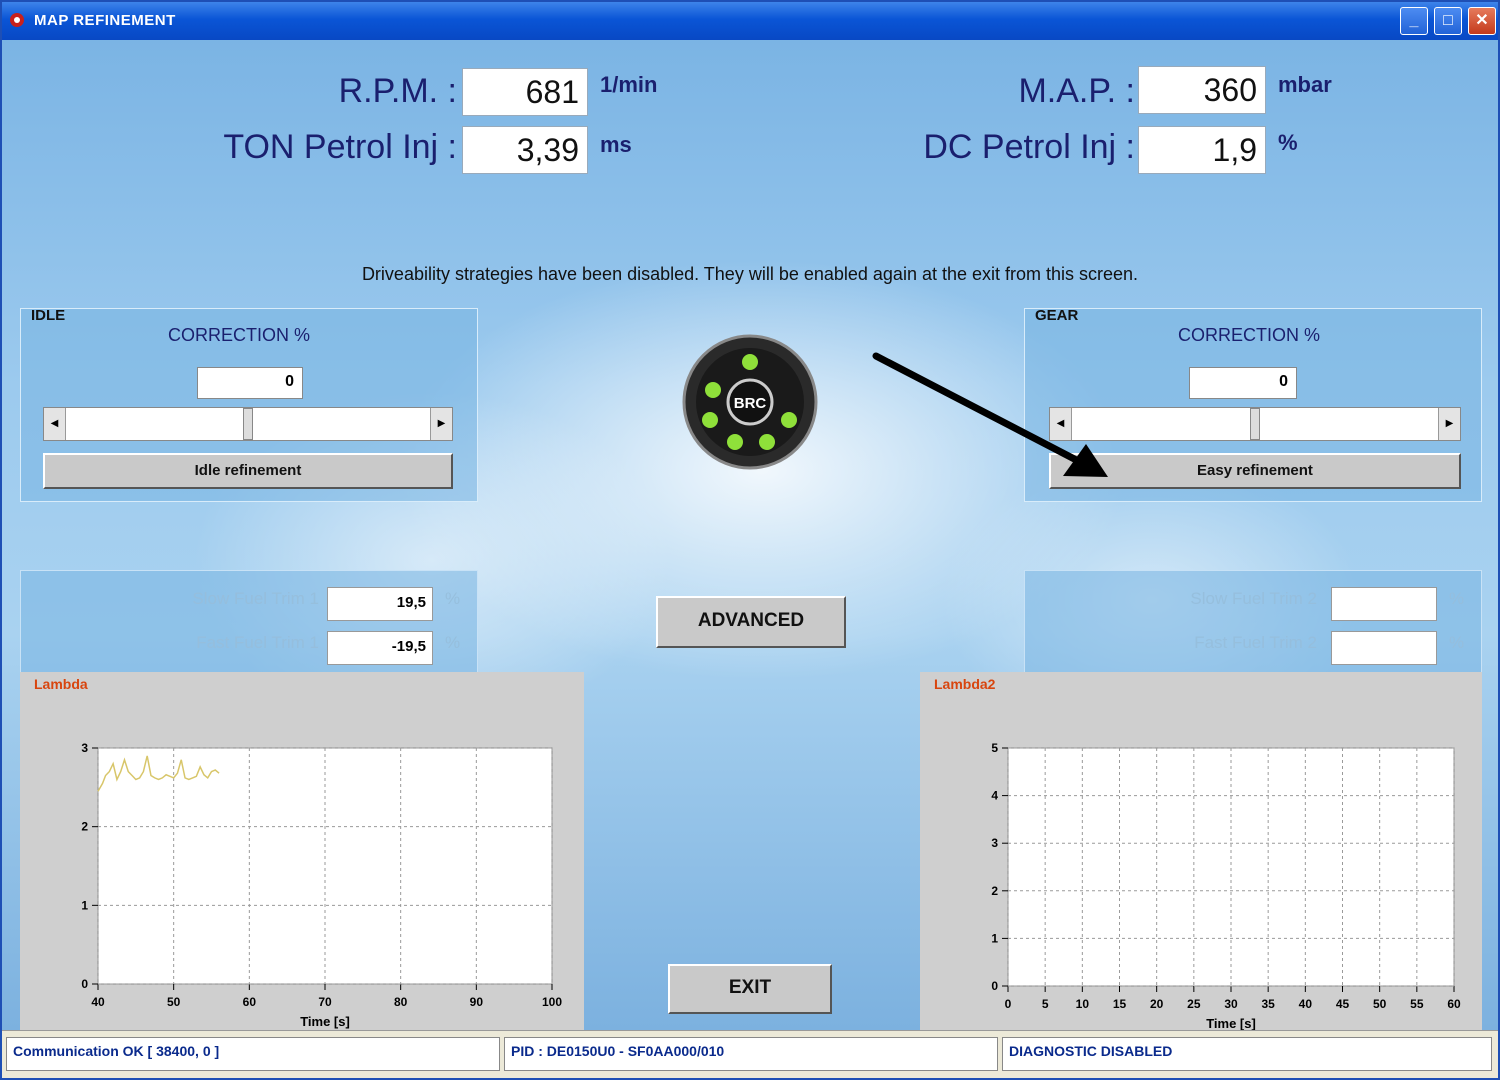 The height and width of the screenshot is (1080, 1500). I want to click on idle-group: IDLE CORRECTION % 0 ◀ ▶ Idle refinement, so click(249, 404).